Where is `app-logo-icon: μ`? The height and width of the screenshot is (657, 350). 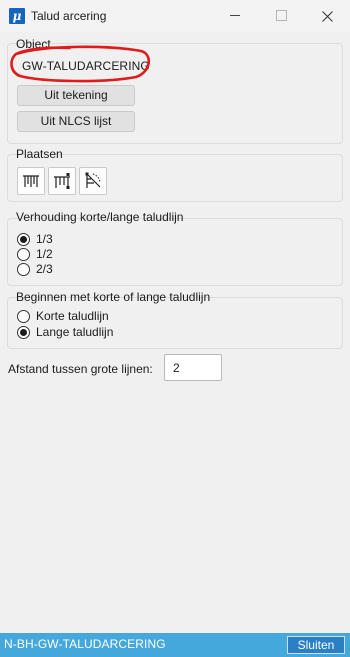 app-logo-icon: μ is located at coordinates (17, 16).